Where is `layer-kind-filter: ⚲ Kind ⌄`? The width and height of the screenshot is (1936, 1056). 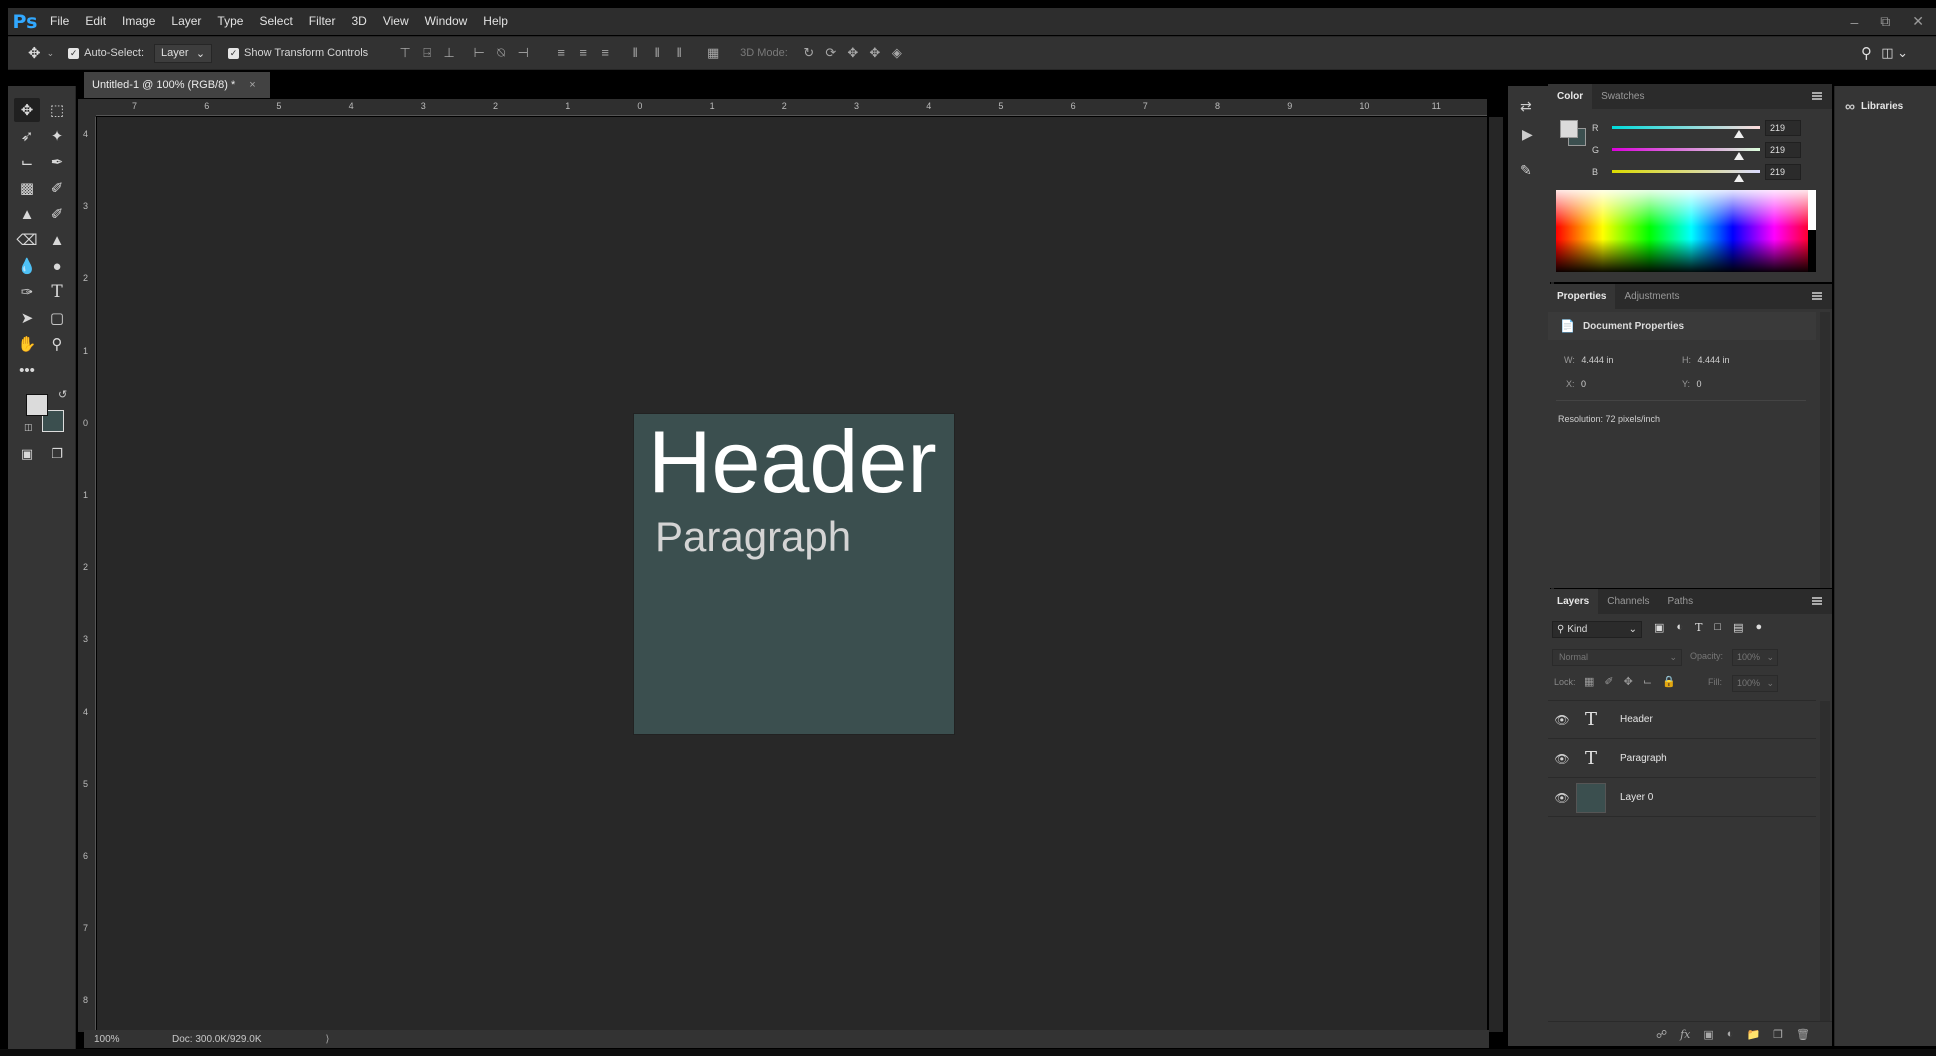
layer-kind-filter: ⚲ Kind ⌄ is located at coordinates (1597, 629).